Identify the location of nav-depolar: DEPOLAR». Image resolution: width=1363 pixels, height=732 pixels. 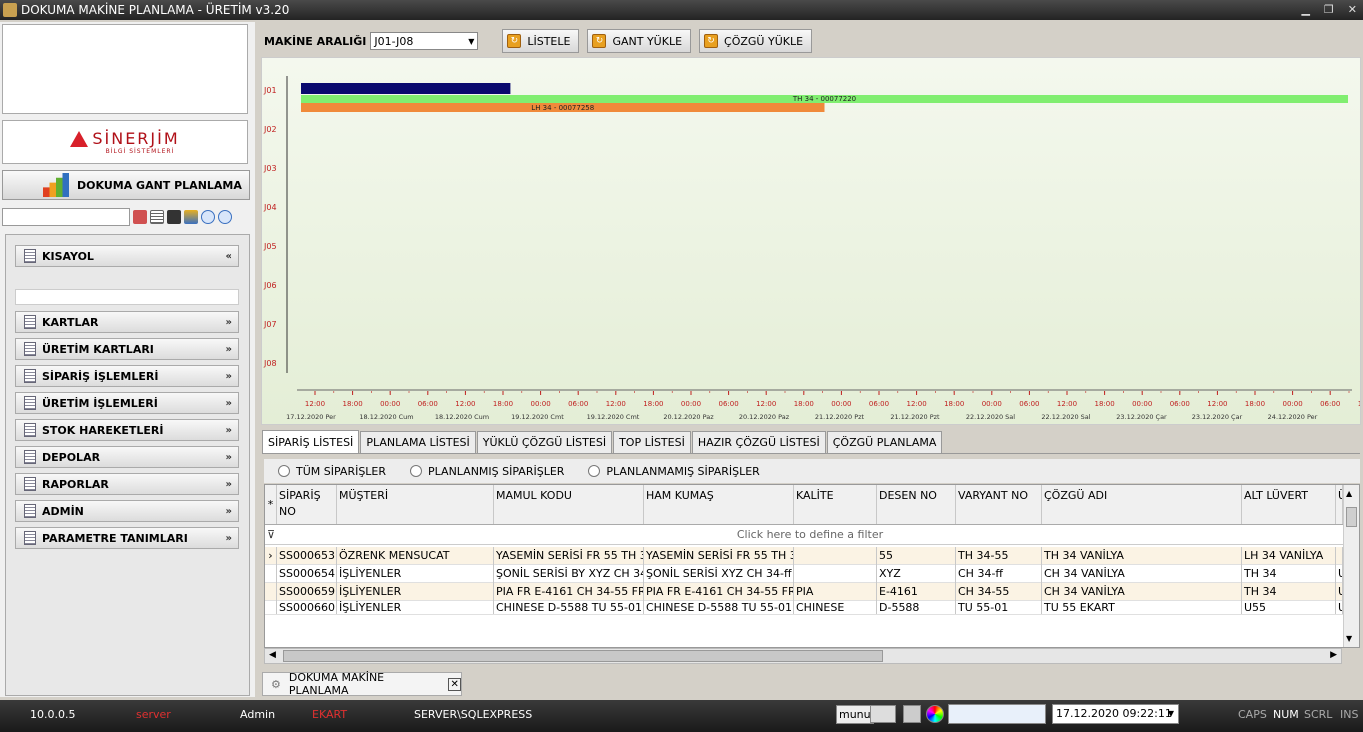
(127, 457).